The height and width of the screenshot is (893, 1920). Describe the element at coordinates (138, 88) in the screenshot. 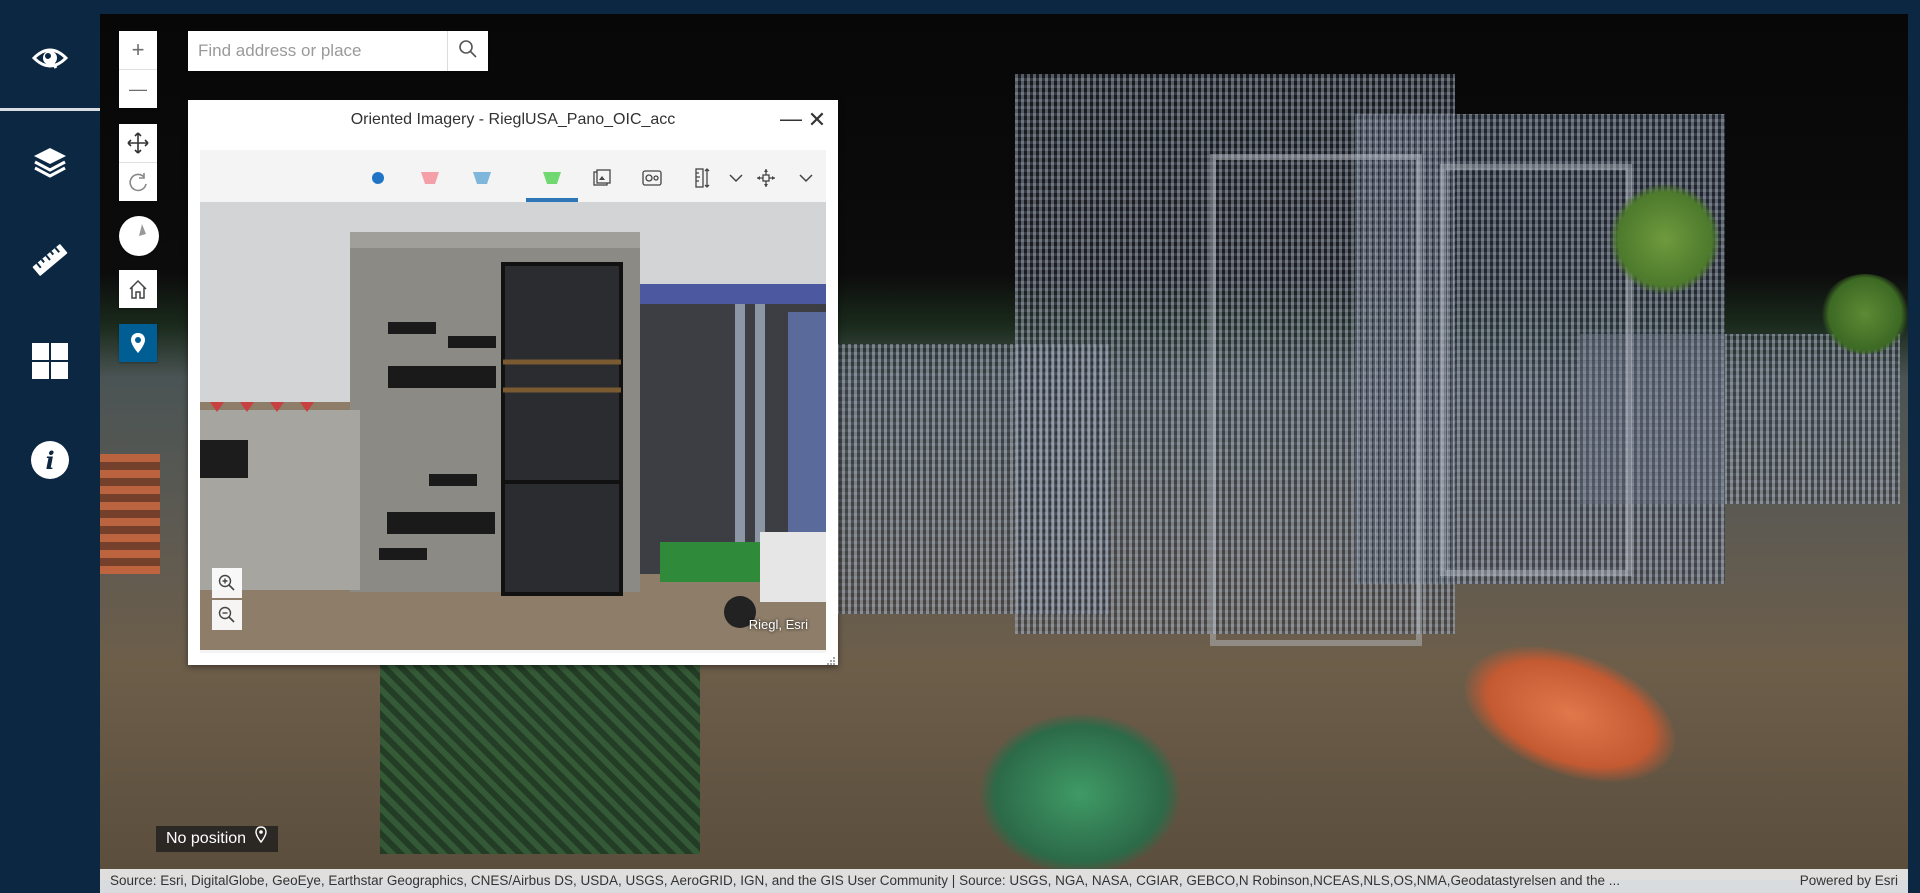

I see `zoom-out-button: —` at that location.